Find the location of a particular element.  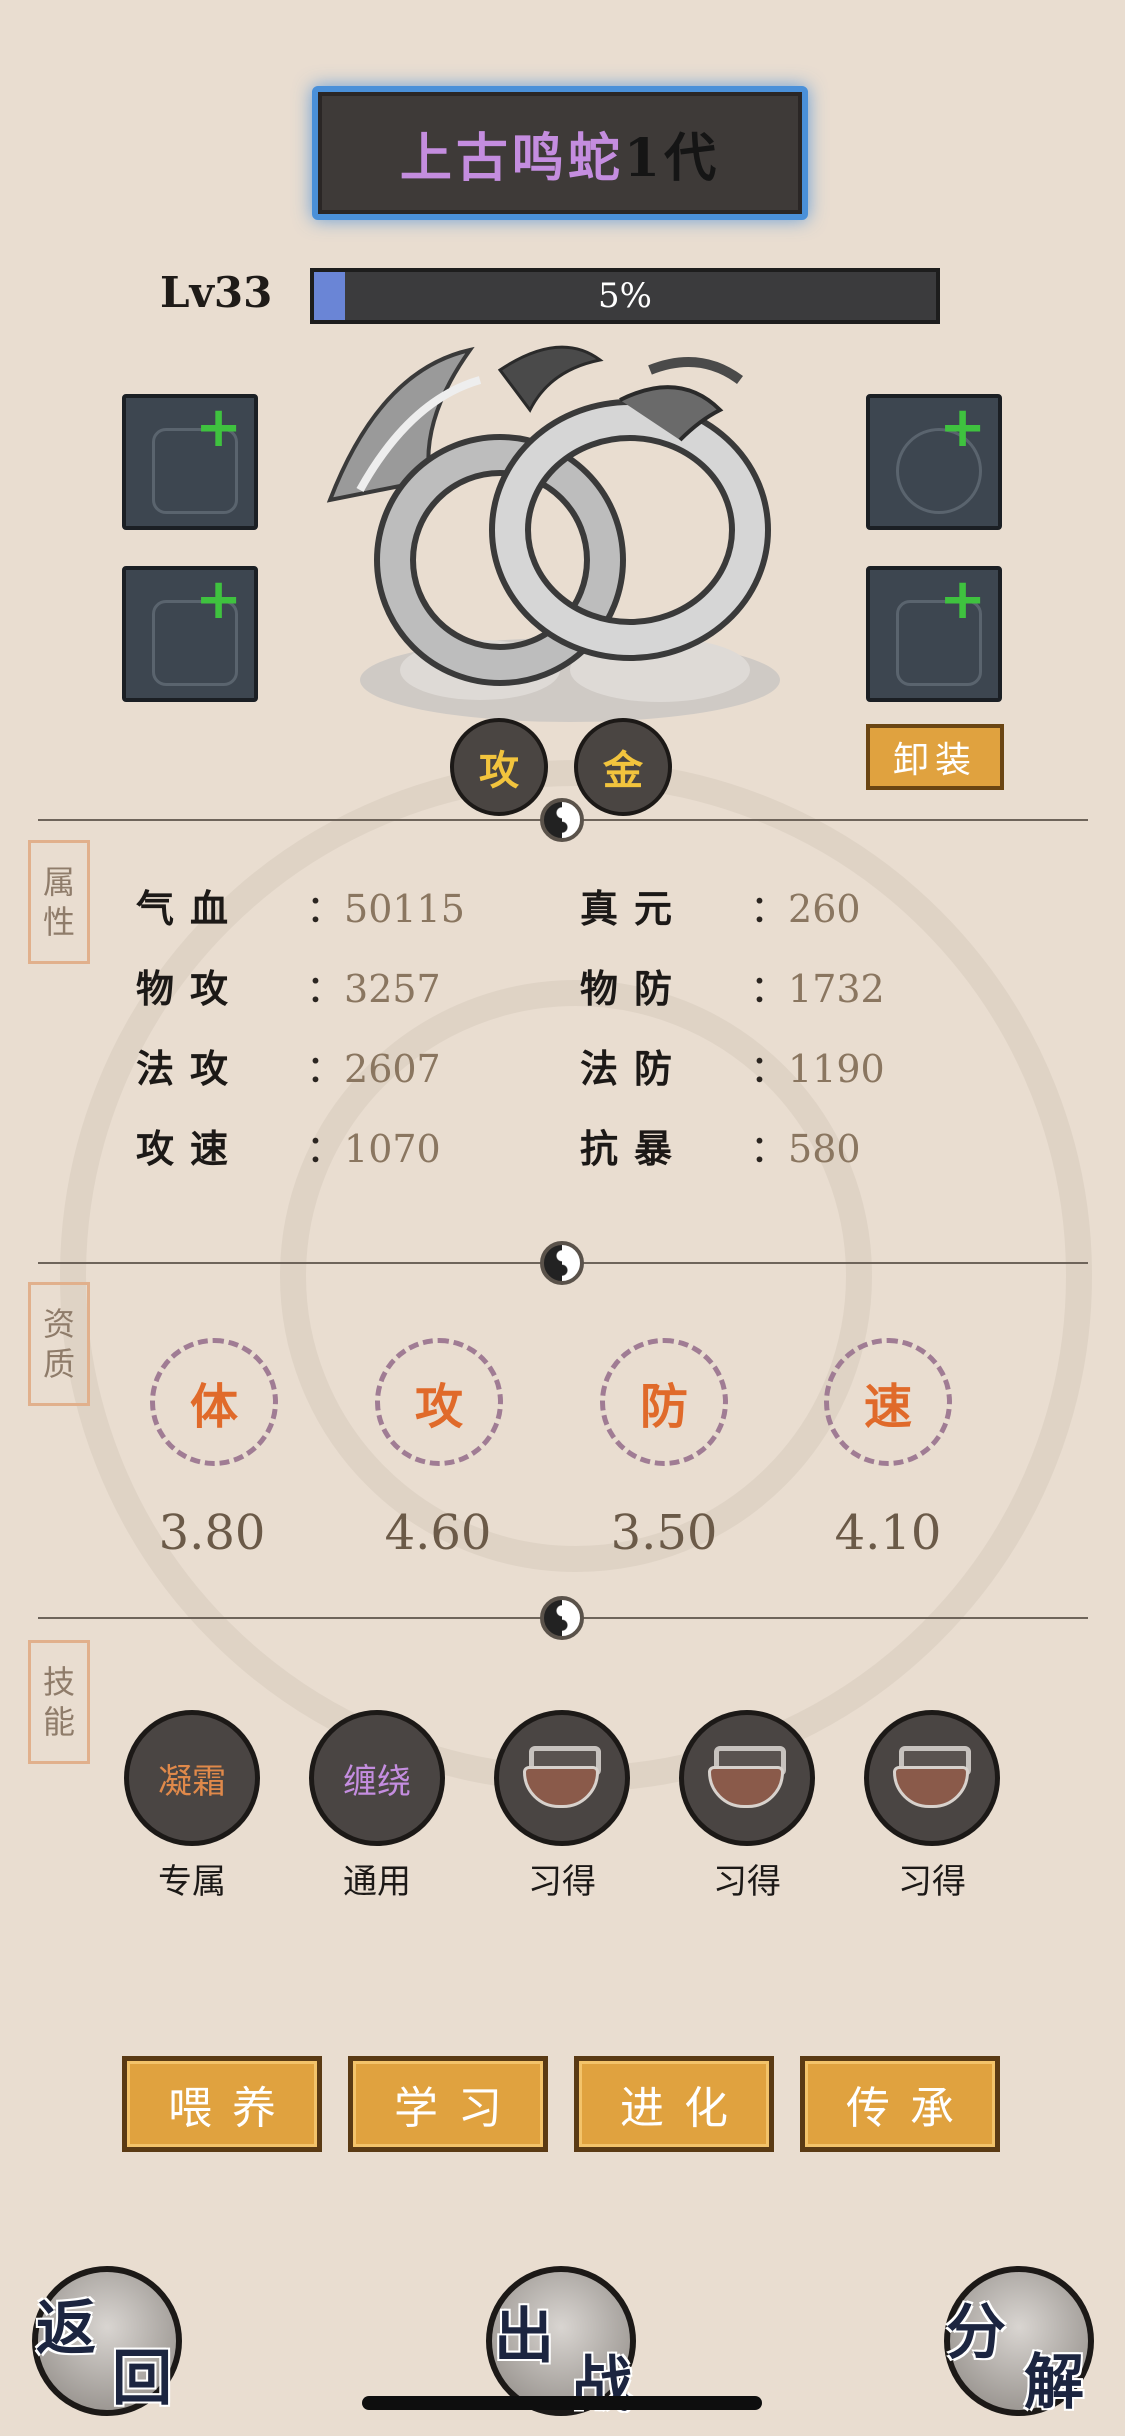

stat-label: 气血 is located at coordinates (190, 908).